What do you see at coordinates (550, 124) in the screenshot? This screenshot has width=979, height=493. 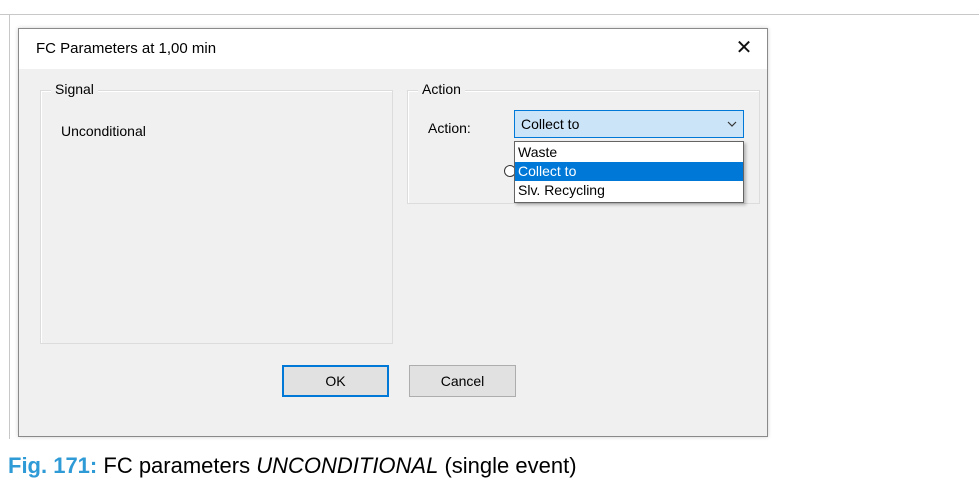 I see `action-select-value: Collect to` at bounding box center [550, 124].